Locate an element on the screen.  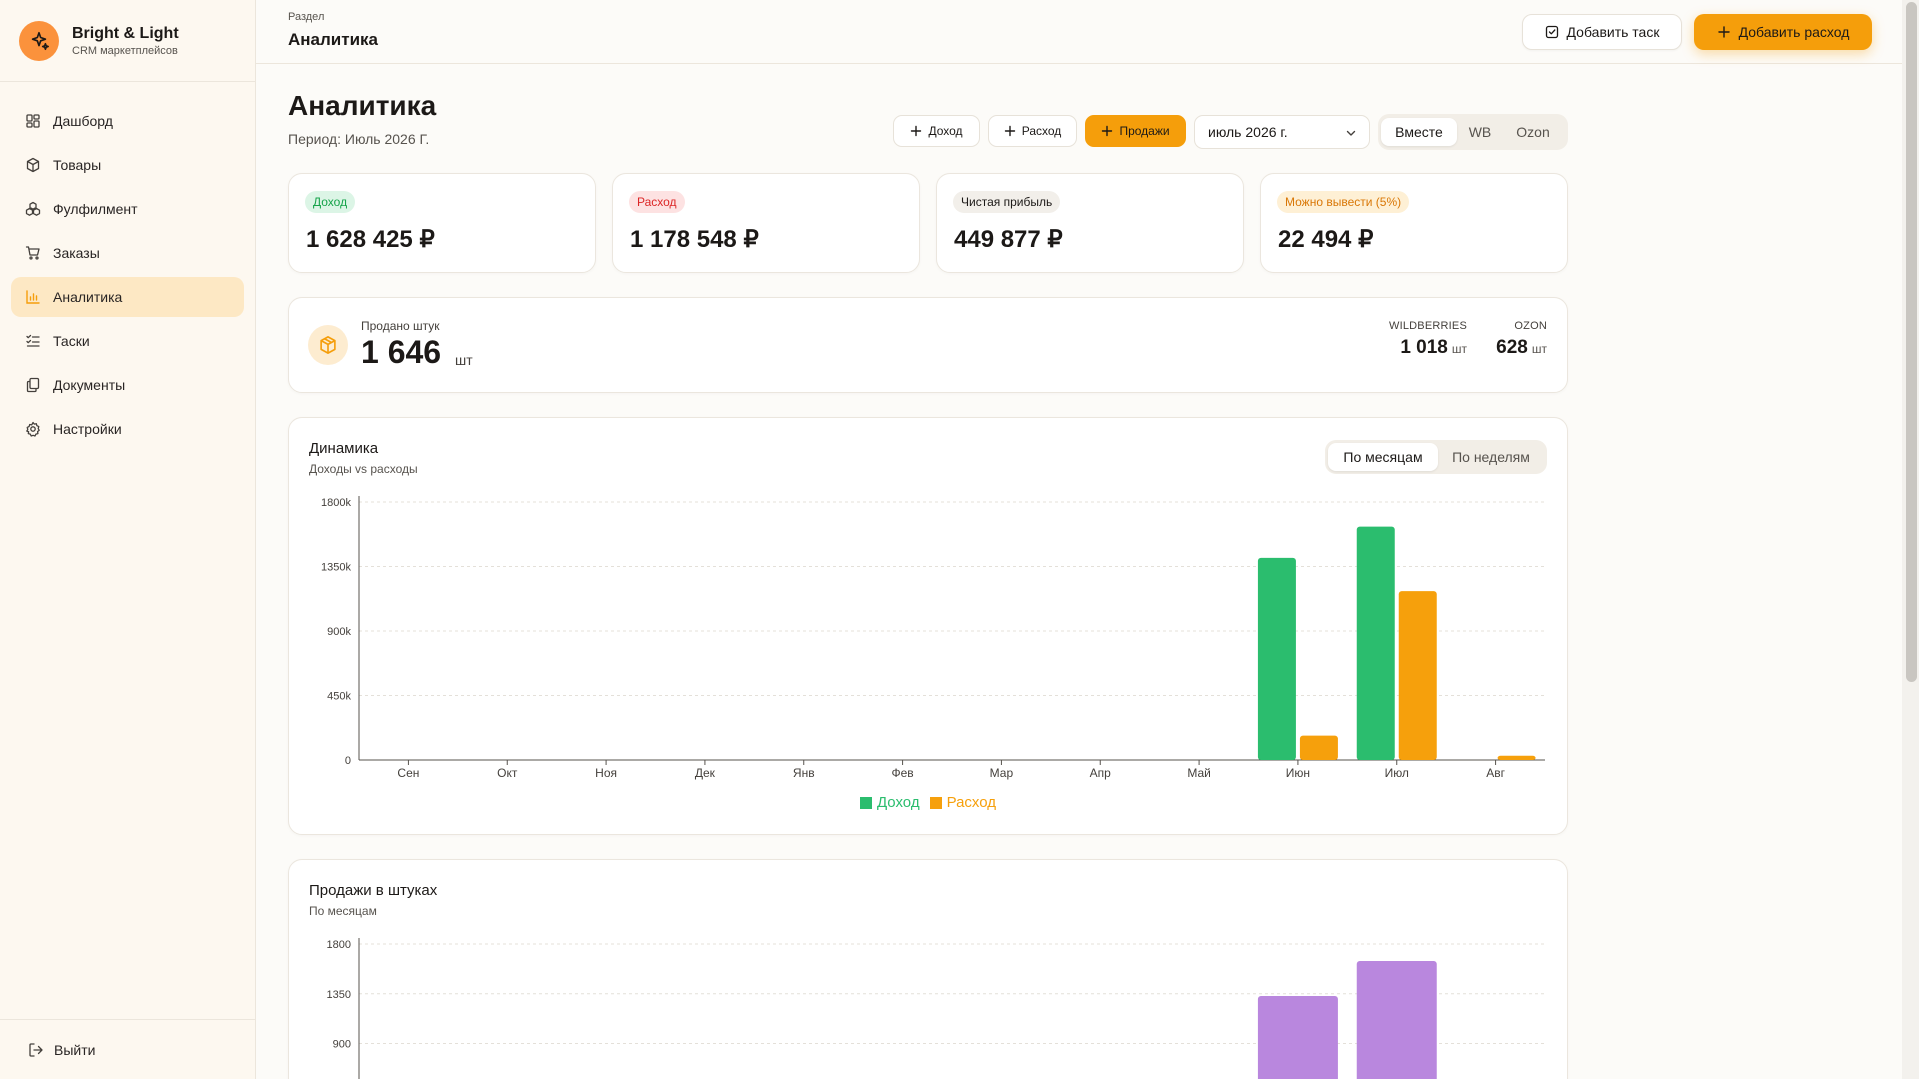
stat-card-expense: Расход 1 178 548 ₽ is located at coordinates (766, 223).